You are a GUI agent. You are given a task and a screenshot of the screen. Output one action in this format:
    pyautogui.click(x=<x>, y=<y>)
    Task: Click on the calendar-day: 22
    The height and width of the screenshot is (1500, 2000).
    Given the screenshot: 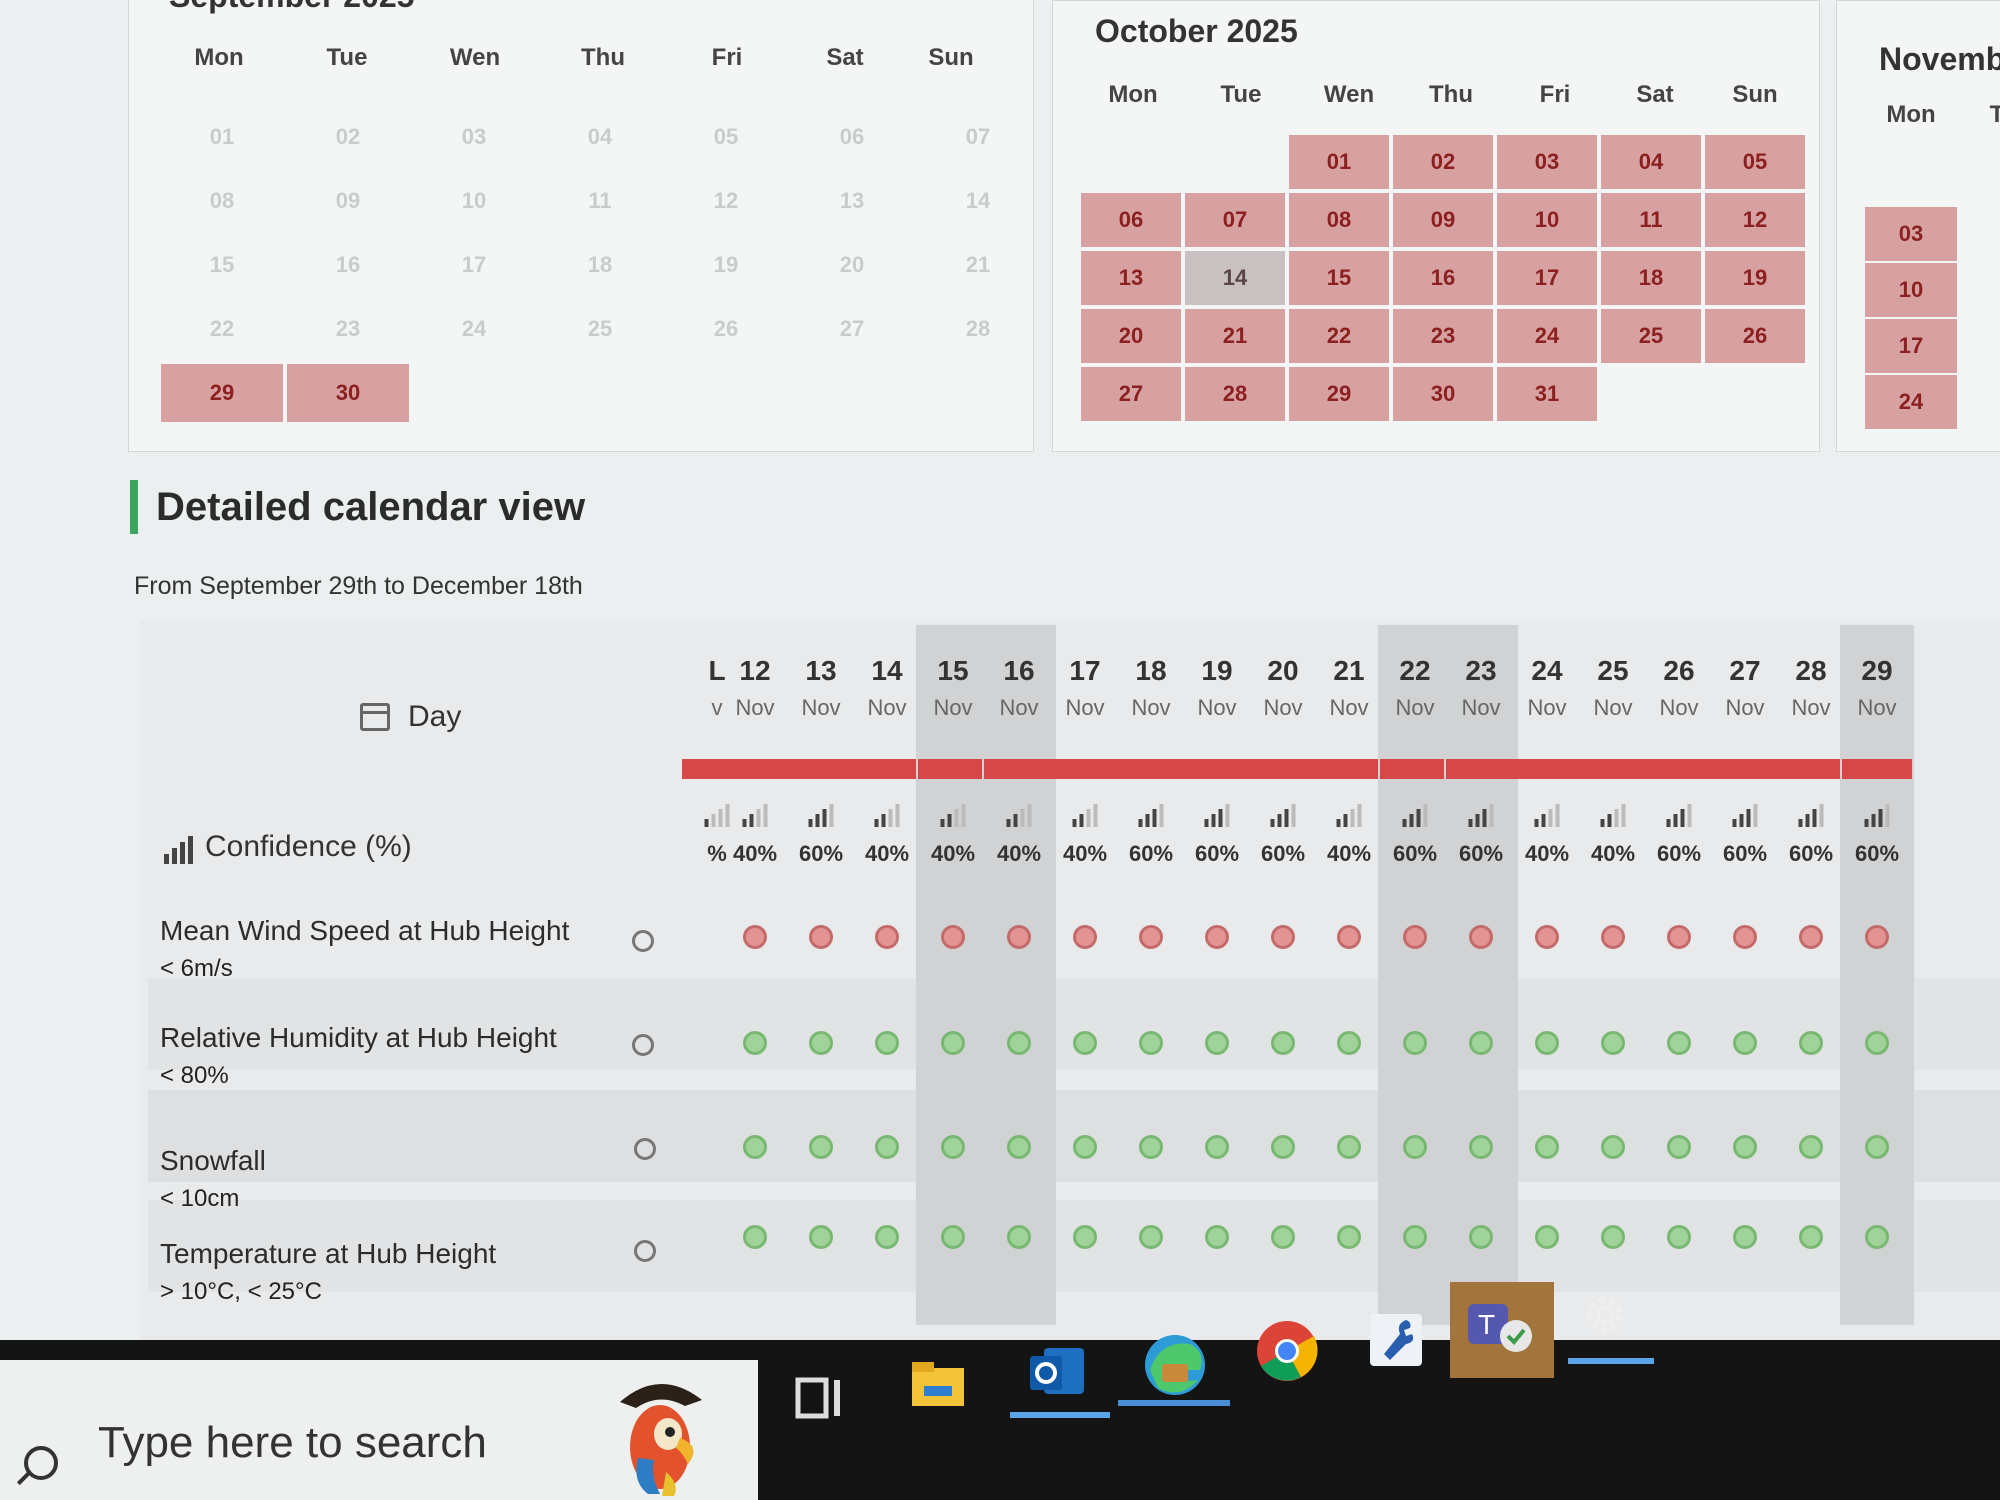 What is the action you would take?
    pyautogui.click(x=222, y=329)
    